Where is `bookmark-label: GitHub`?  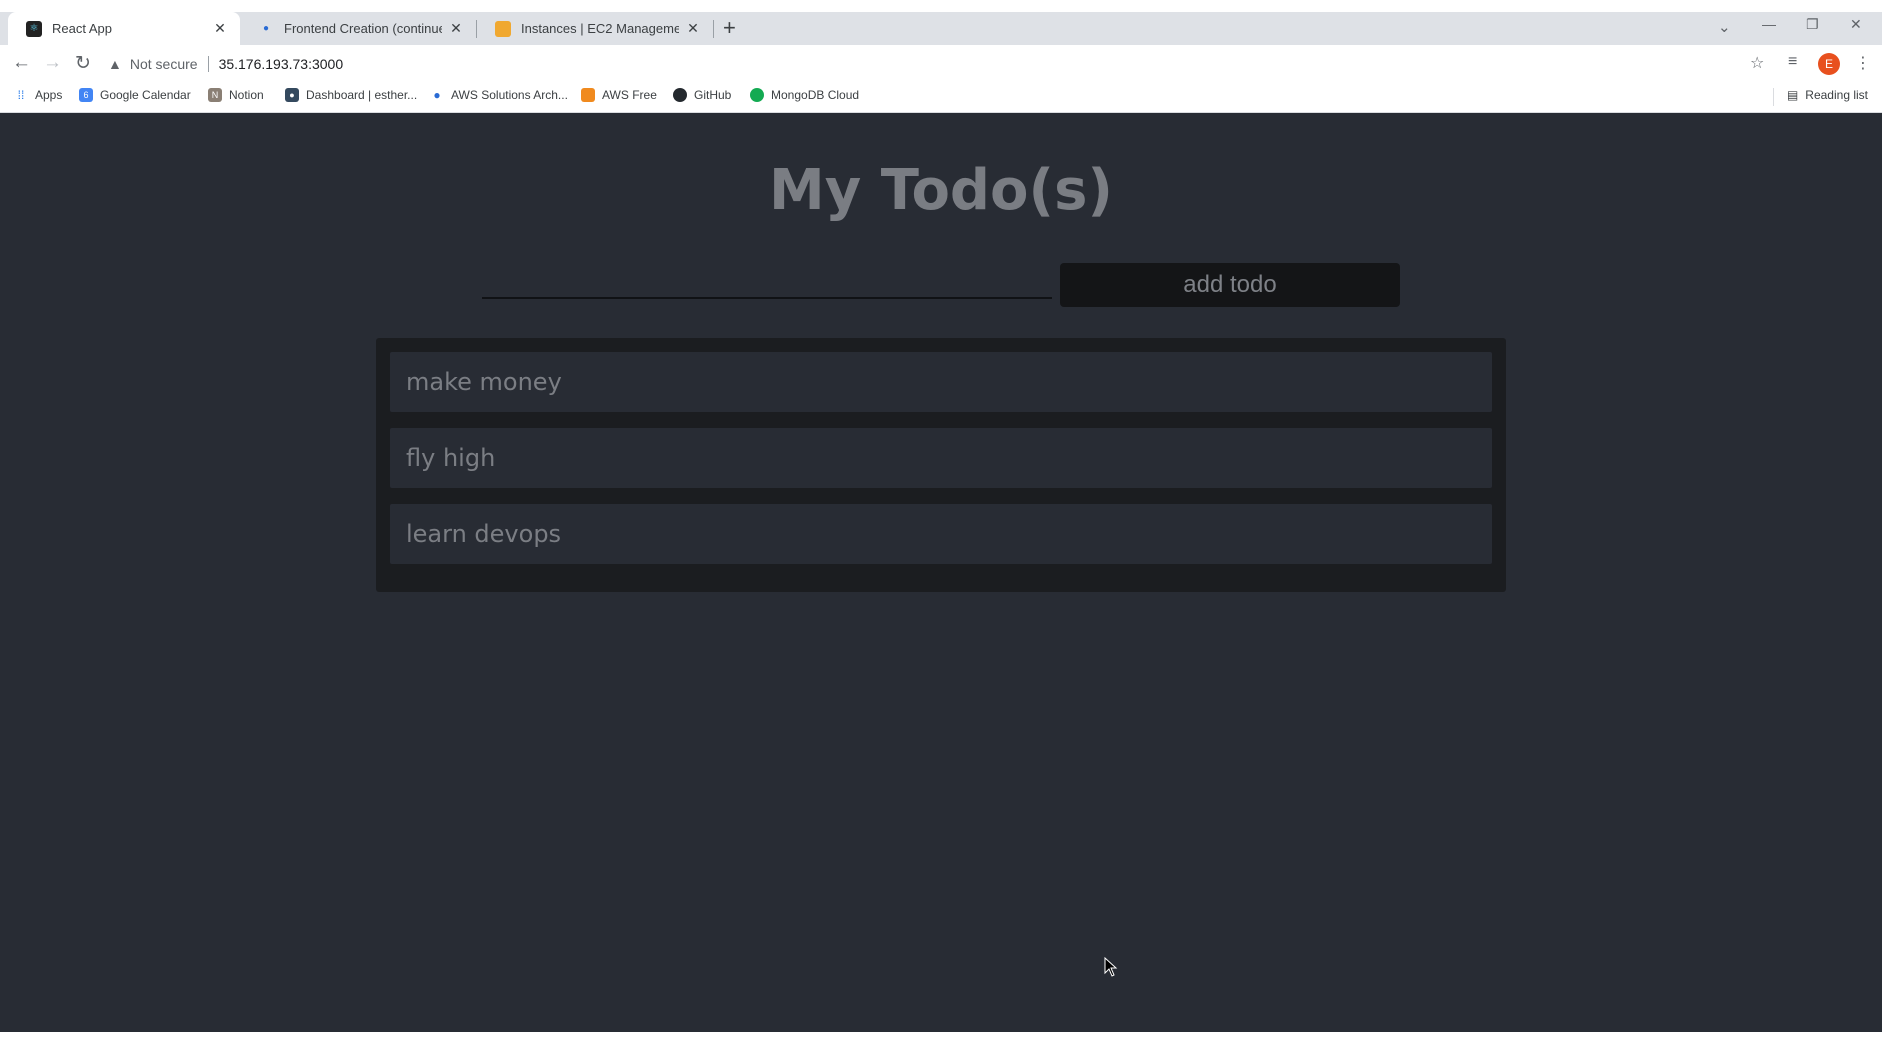 bookmark-label: GitHub is located at coordinates (713, 95).